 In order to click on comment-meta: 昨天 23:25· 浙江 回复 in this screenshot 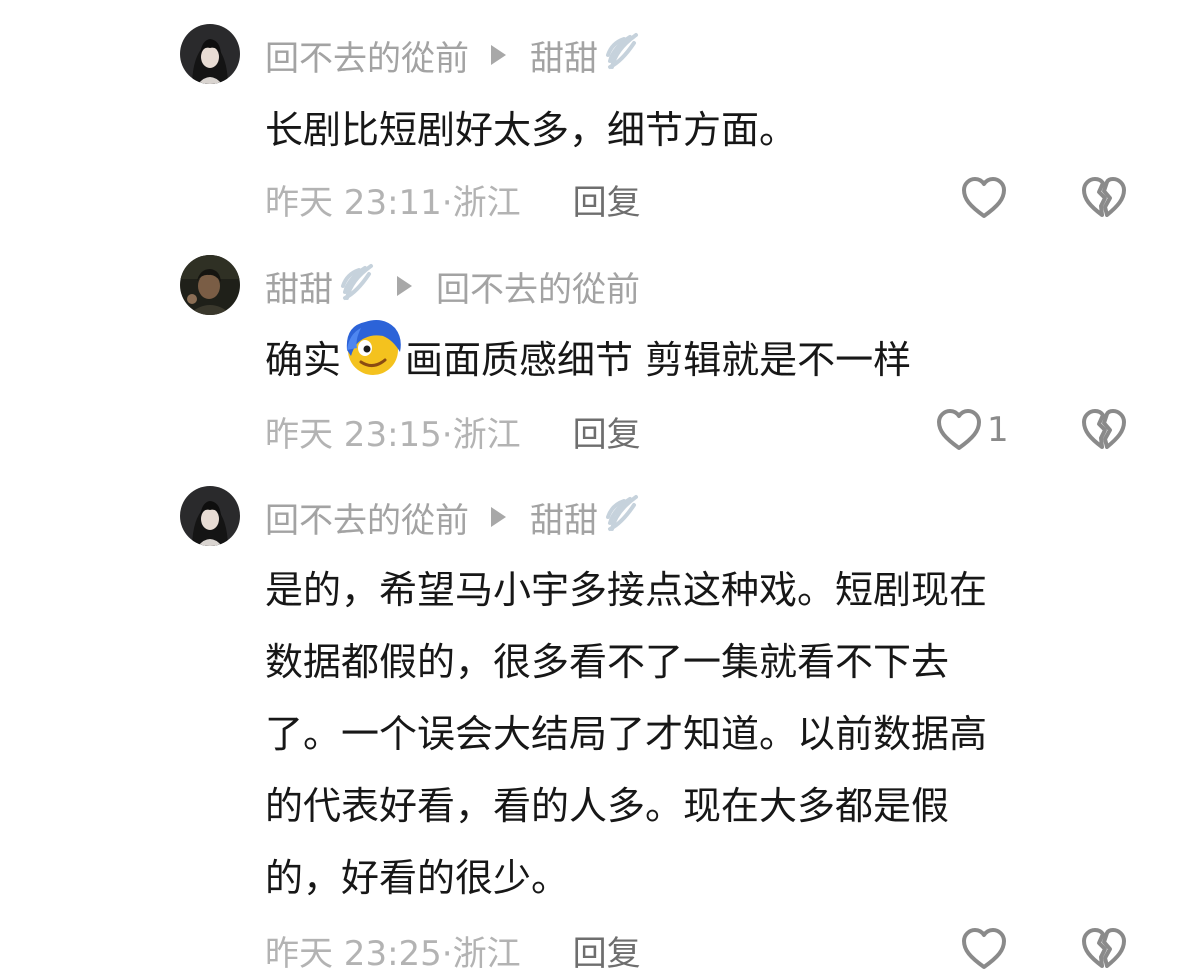, I will do `click(453, 950)`.